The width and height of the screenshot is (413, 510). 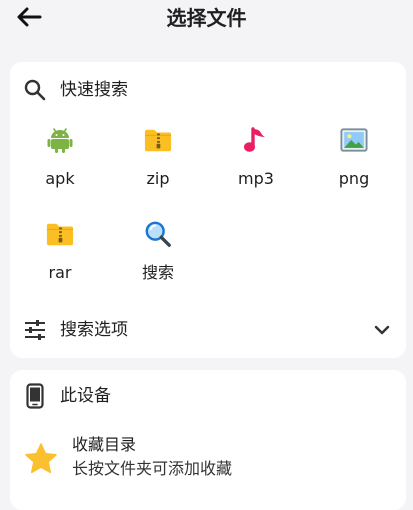 What do you see at coordinates (354, 178) in the screenshot?
I see `quick-search-label: png` at bounding box center [354, 178].